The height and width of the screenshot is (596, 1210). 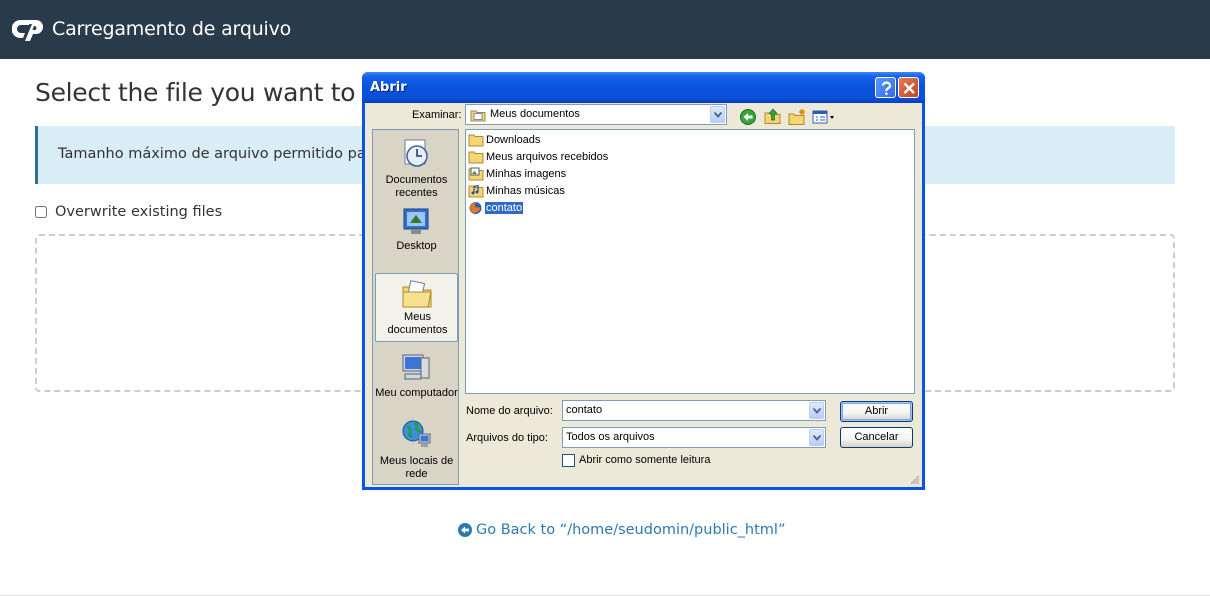 I want to click on firefox-file-icon, so click(x=475, y=208).